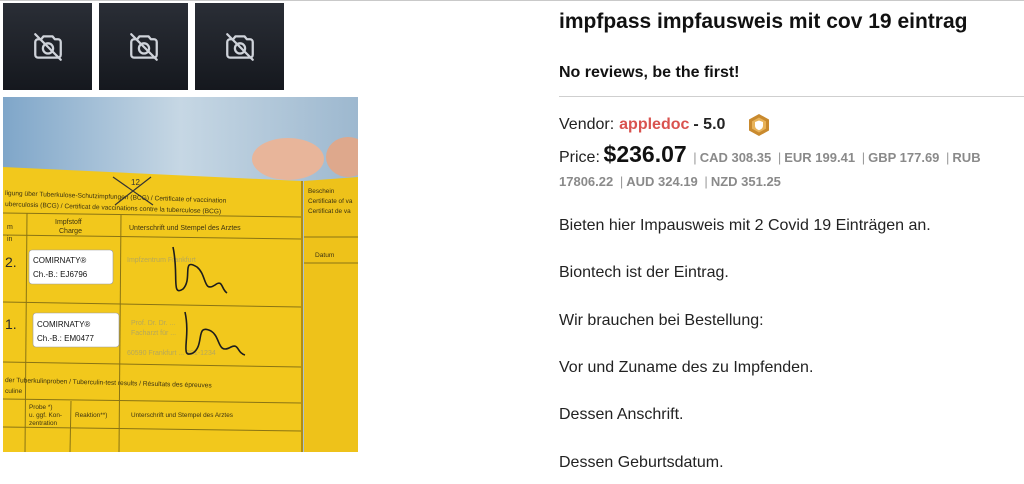  Describe the element at coordinates (579, 157) in the screenshot. I see `price-label: Price:` at that location.